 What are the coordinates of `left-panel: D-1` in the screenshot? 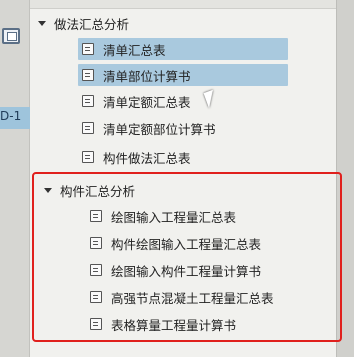 It's located at (15, 178).